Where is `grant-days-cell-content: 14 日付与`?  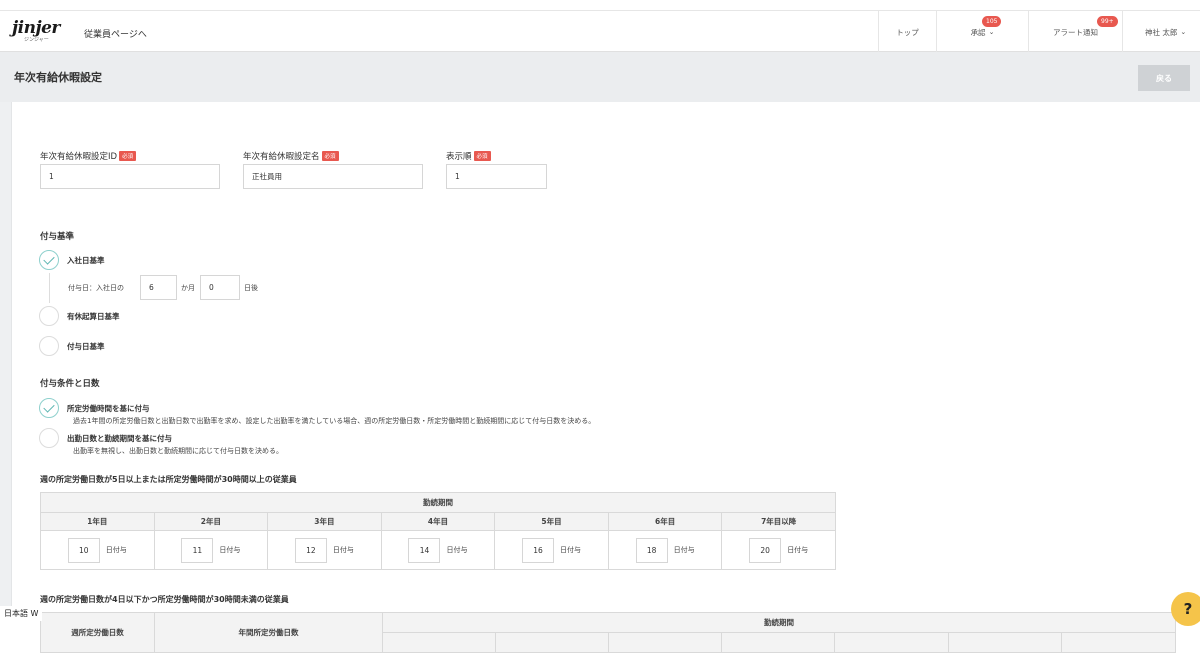
grant-days-cell-content: 14 日付与 is located at coordinates (438, 550).